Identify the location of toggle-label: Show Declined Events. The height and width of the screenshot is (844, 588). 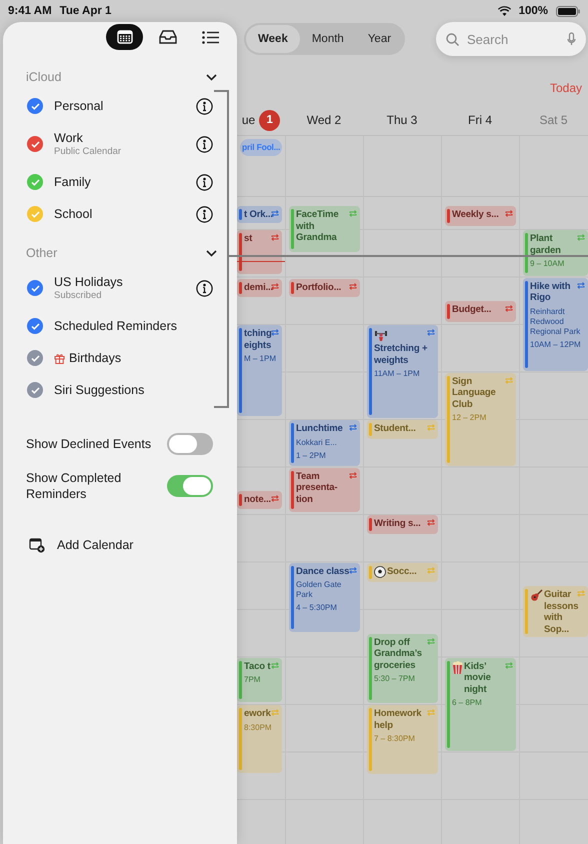
(89, 444).